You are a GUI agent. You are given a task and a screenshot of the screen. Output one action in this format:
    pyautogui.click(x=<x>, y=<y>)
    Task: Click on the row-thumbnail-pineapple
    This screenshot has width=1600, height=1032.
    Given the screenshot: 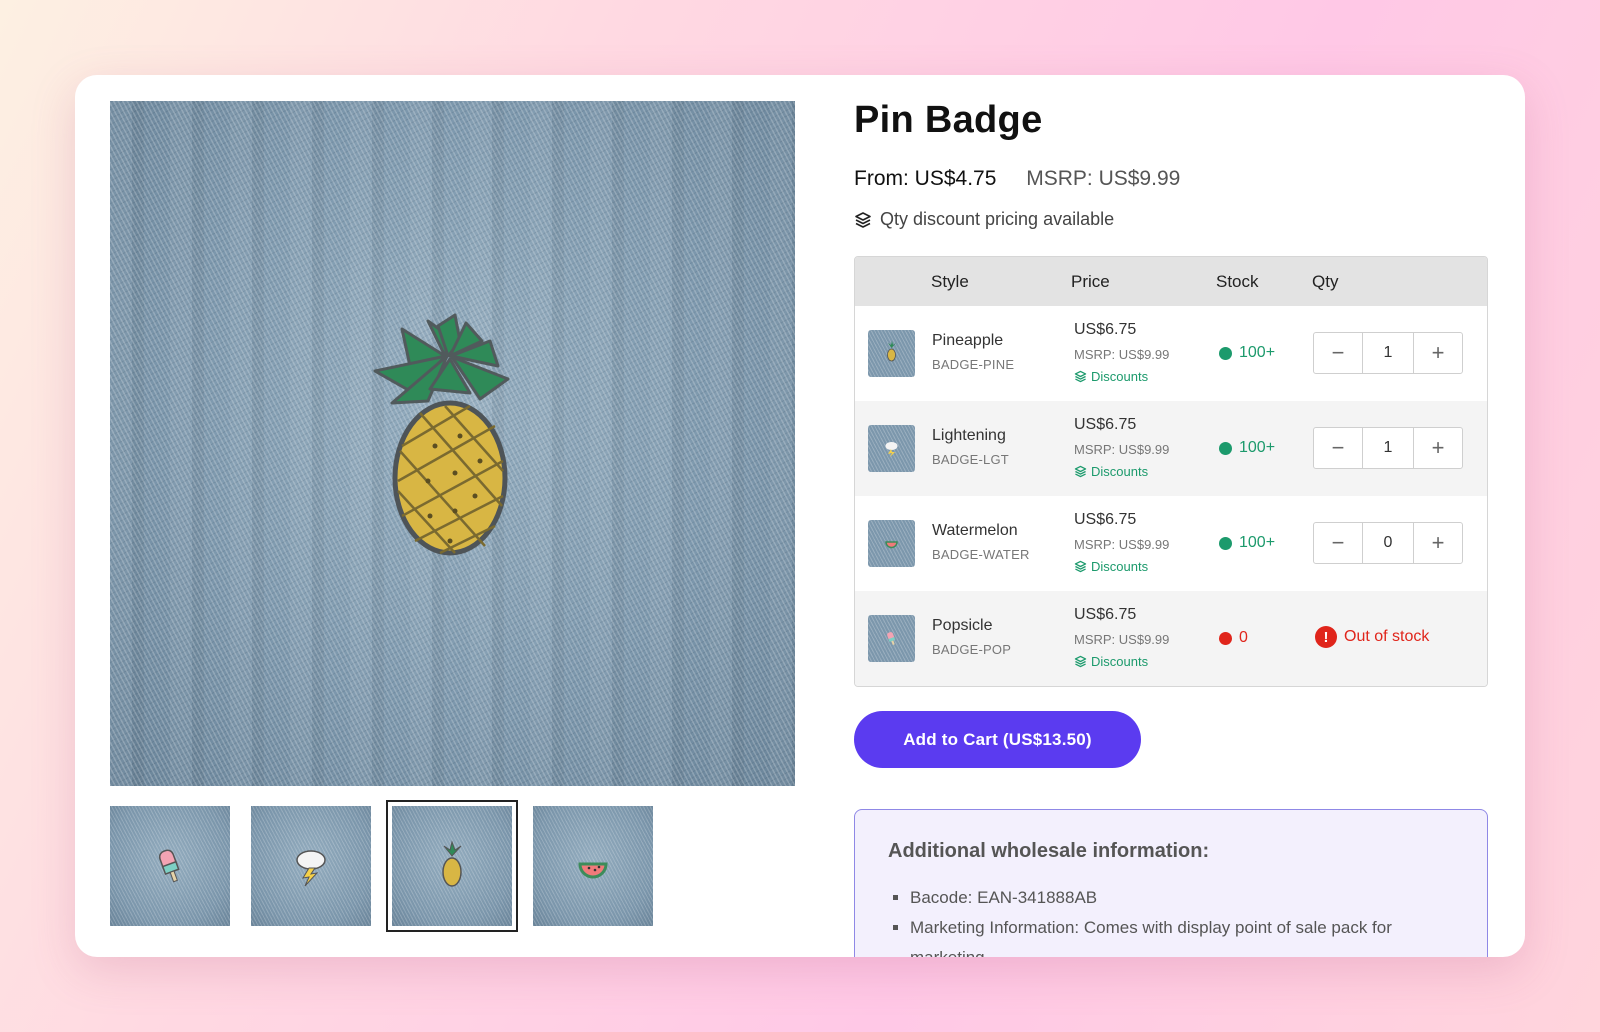 What is the action you would take?
    pyautogui.click(x=891, y=353)
    